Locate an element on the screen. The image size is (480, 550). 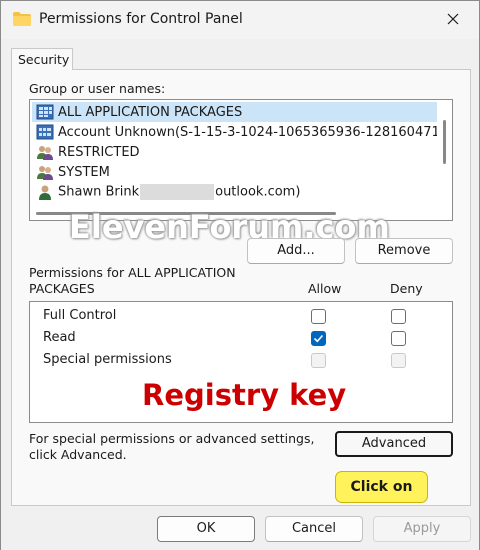
title-bar: Permissions for Control Panel is located at coordinates (240, 20).